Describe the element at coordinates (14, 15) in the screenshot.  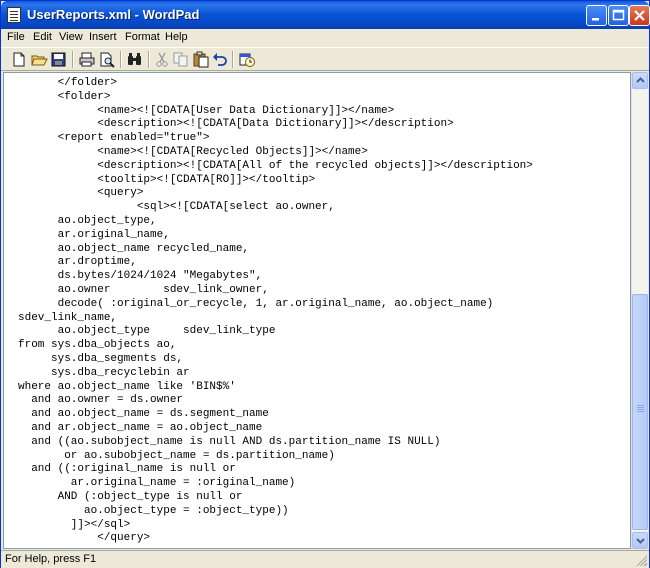
I see `wordpad-document-icon` at that location.